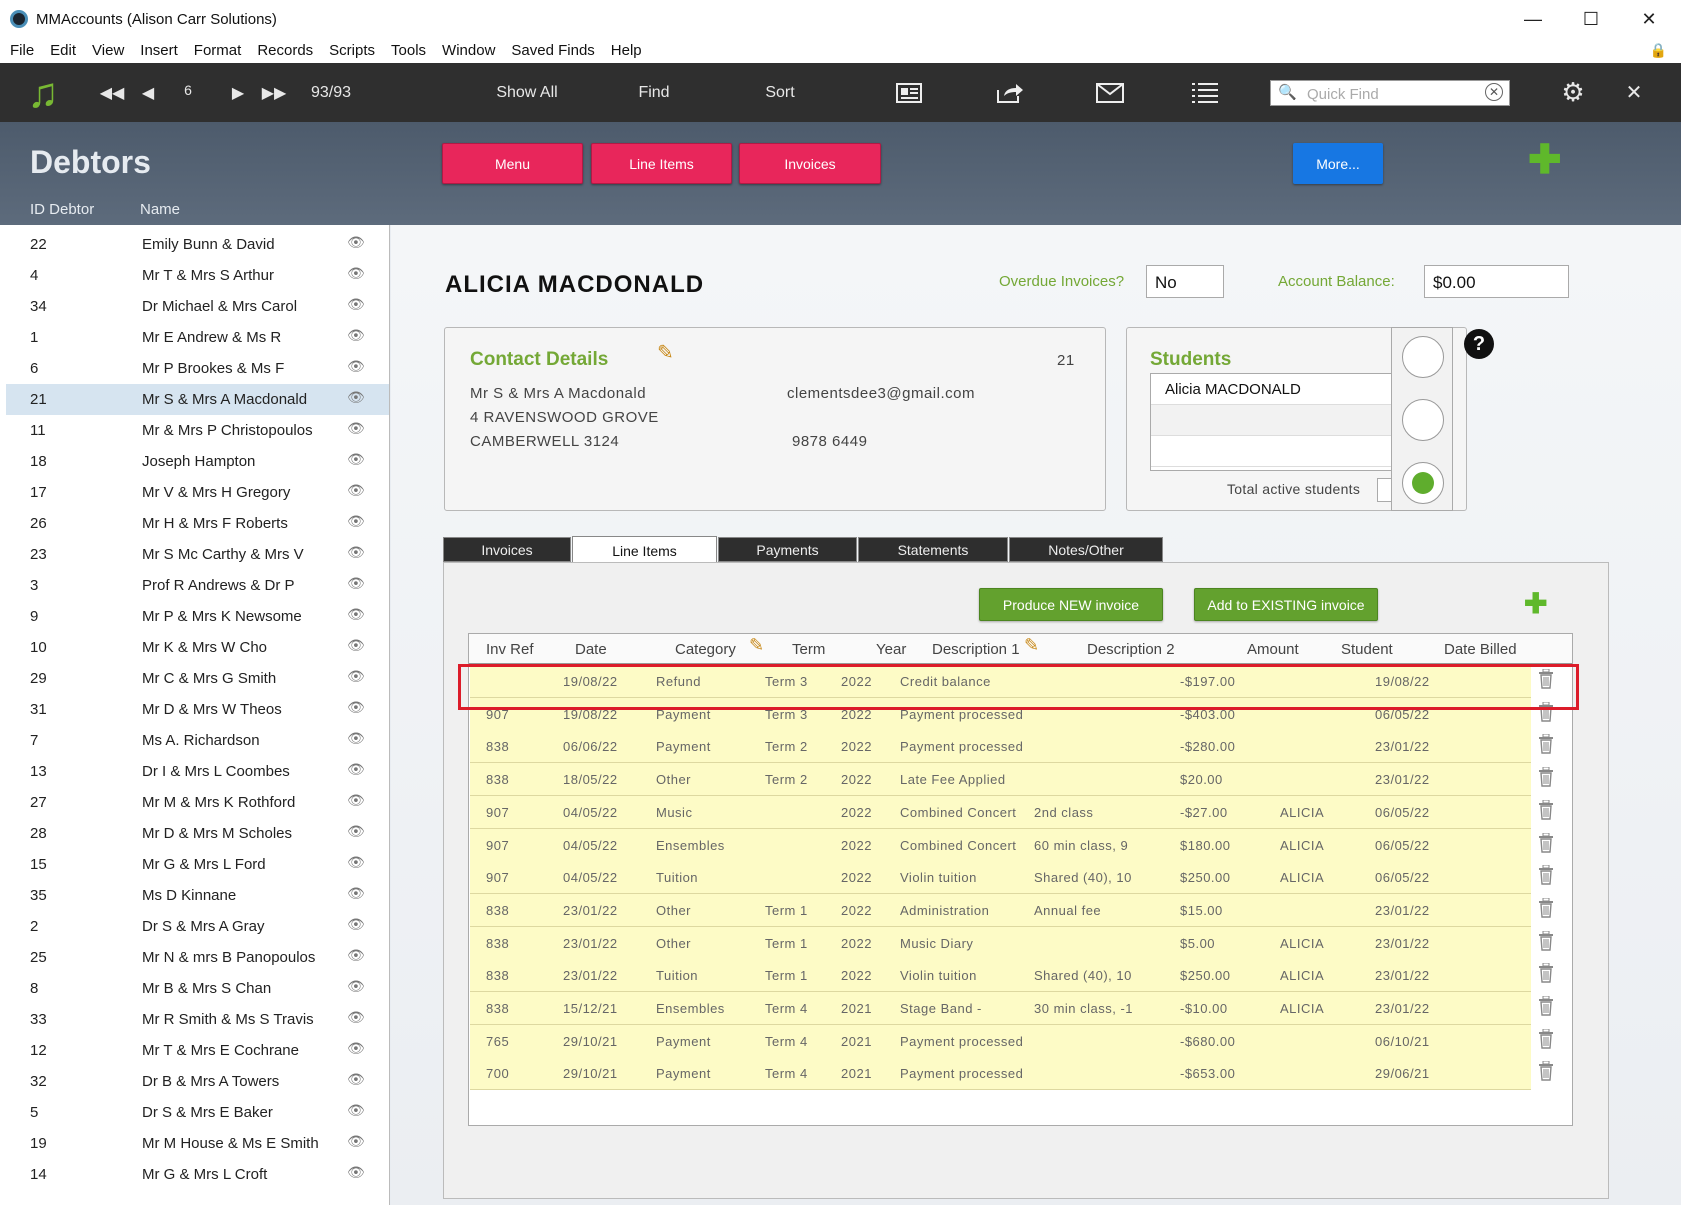  I want to click on list-item: 9 Mr P & Mrs K Newsome 👁, so click(197, 616).